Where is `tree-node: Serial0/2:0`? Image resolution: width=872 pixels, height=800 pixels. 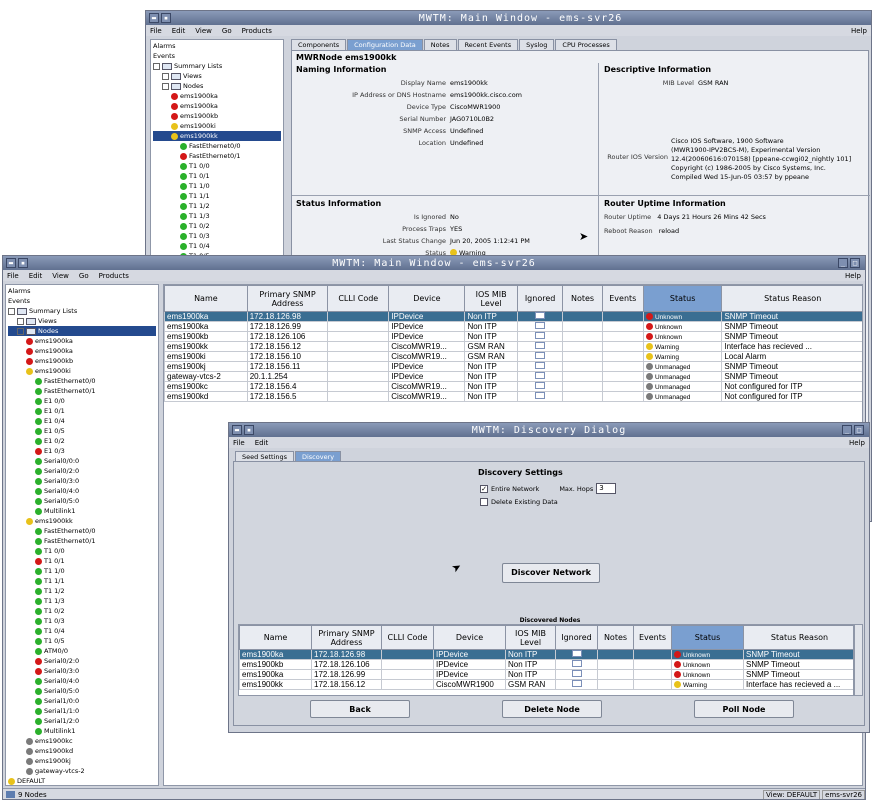 tree-node: Serial0/2:0 is located at coordinates (82, 661).